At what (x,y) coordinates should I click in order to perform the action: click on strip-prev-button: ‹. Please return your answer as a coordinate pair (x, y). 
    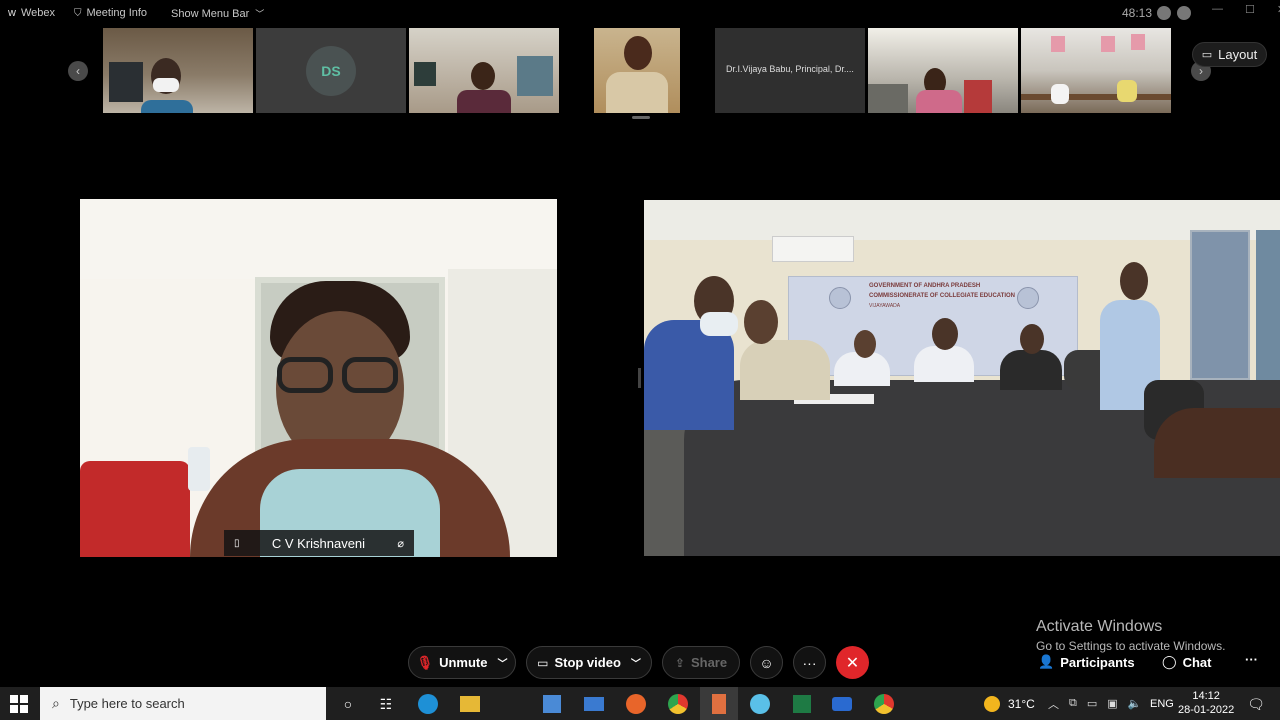
    Looking at the image, I should click on (78, 71).